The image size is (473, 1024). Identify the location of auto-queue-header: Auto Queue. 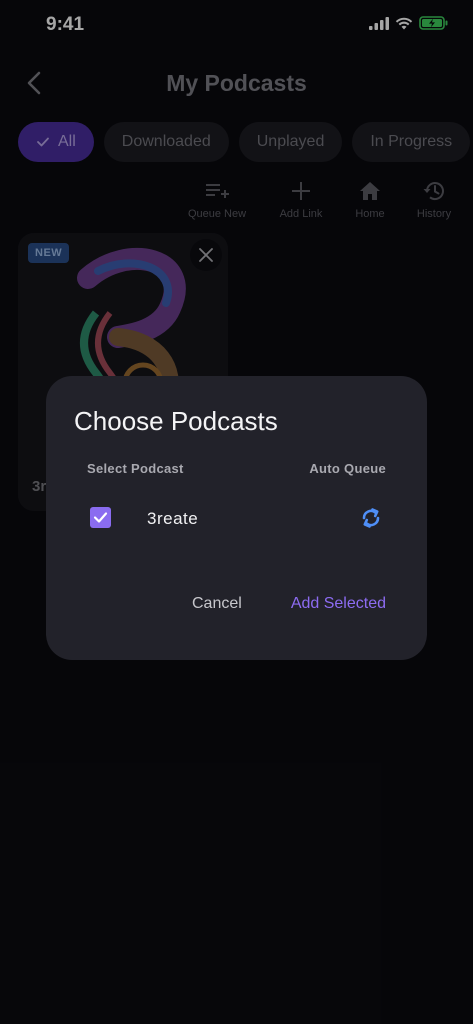
(347, 468).